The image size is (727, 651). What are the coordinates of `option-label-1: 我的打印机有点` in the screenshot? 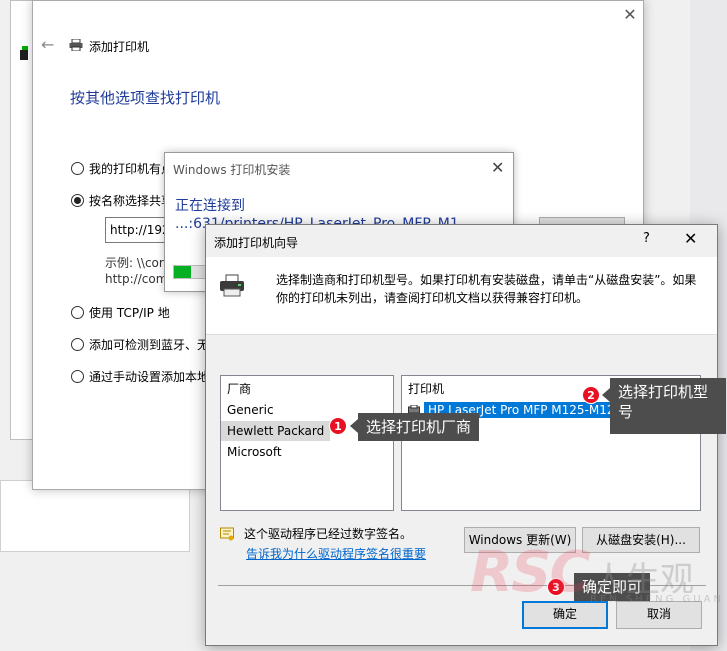 It's located at (131, 169).